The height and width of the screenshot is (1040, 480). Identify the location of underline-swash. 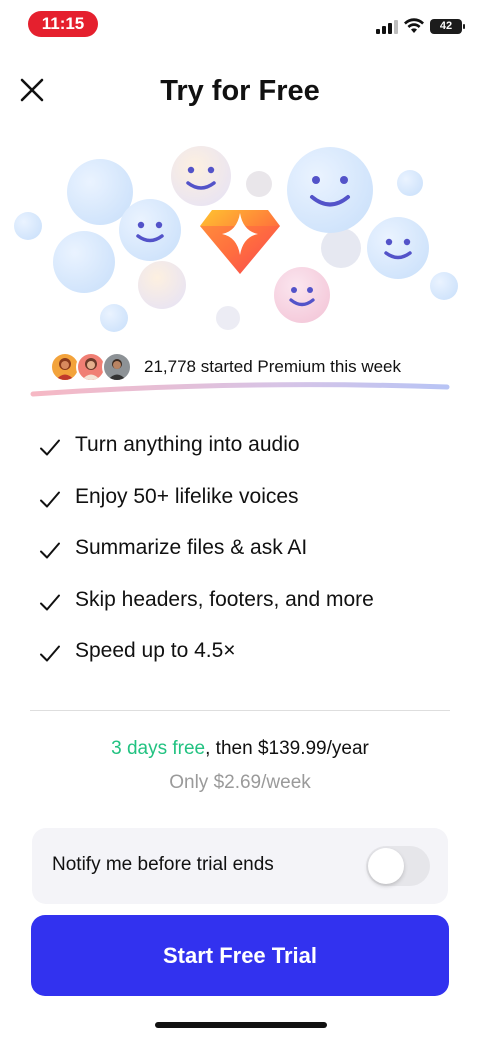
(240, 389).